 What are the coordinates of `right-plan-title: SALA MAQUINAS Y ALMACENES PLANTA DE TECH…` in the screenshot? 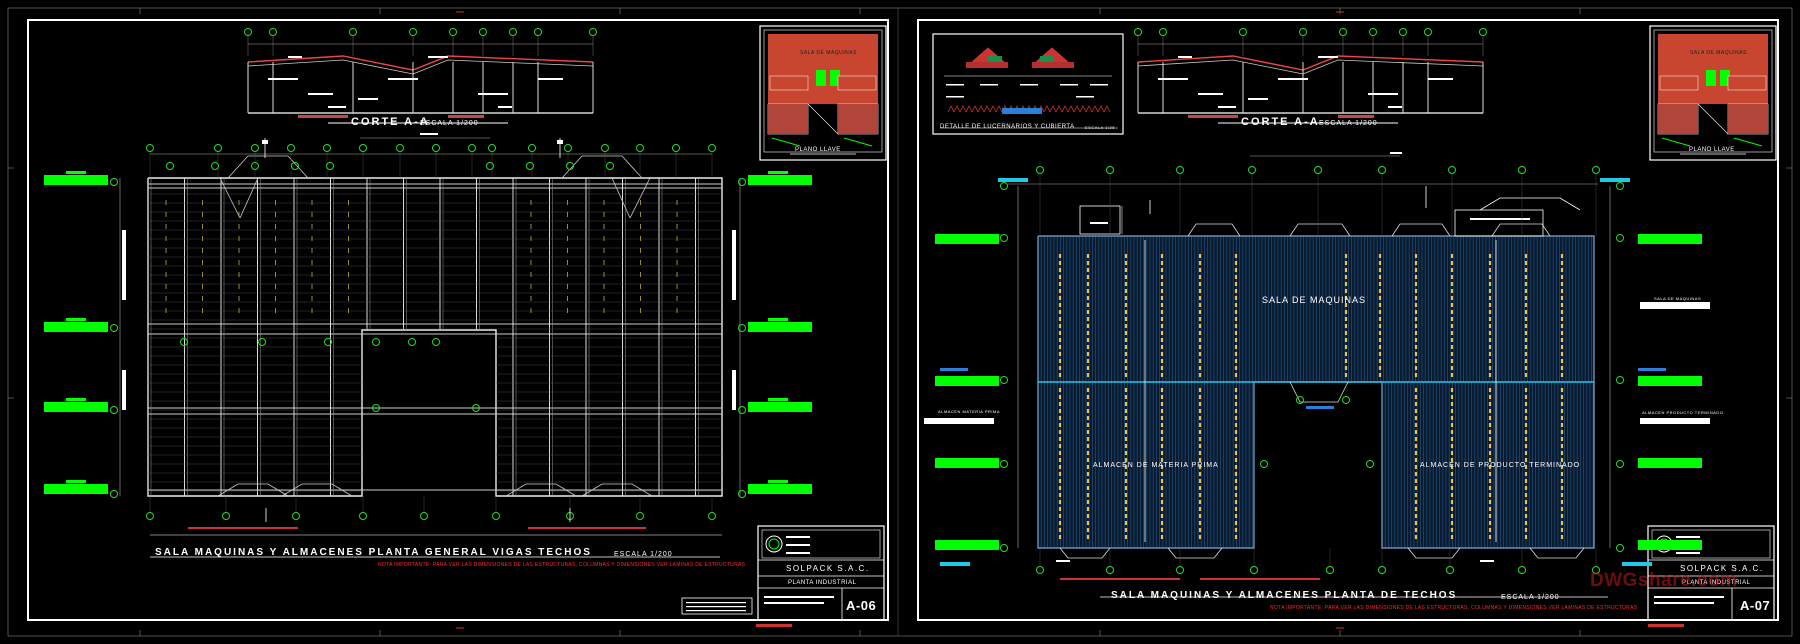 It's located at (1284, 595).